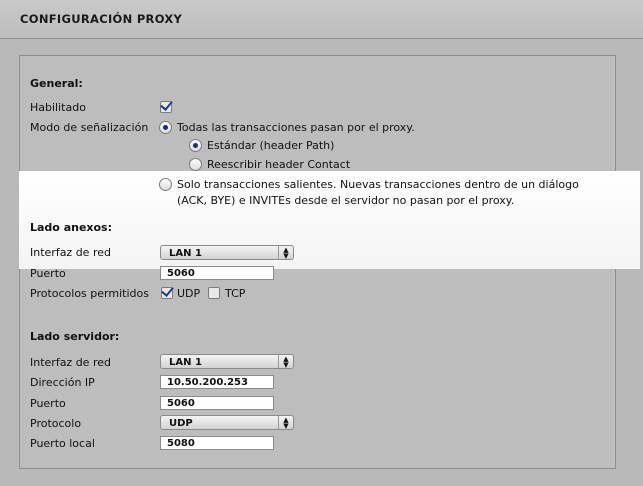 This screenshot has height=486, width=643. Describe the element at coordinates (185, 253) in the screenshot. I see `annexes-interface-value: LAN 1 (10.50.200.25` at that location.